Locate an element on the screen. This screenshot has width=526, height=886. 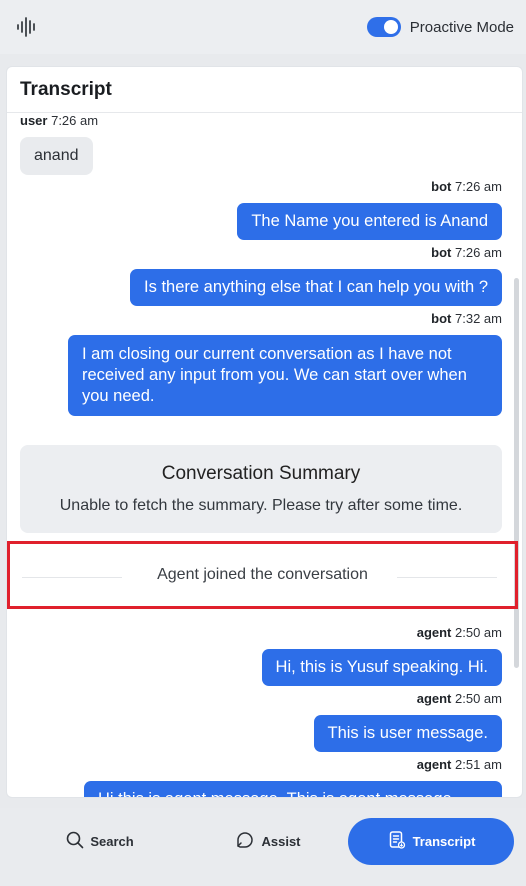
transcript-nav-button: Transcript is located at coordinates (431, 841).